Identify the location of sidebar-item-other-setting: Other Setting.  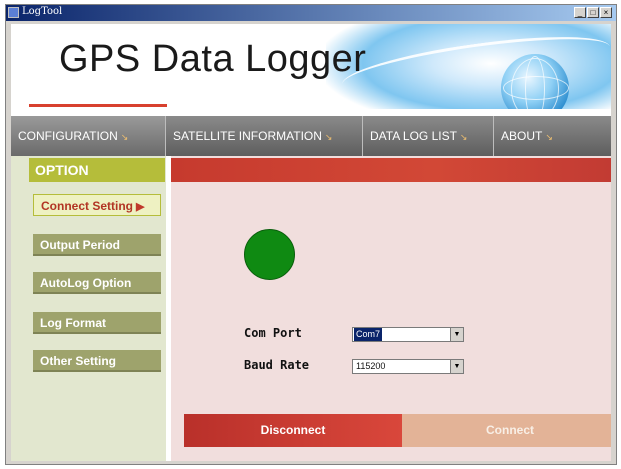
(97, 361).